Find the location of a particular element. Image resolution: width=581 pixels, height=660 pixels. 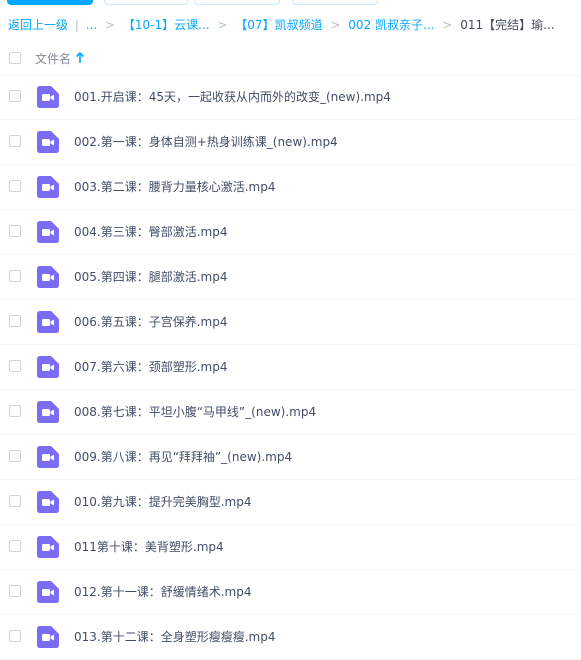

upload-button is located at coordinates (50, 2).